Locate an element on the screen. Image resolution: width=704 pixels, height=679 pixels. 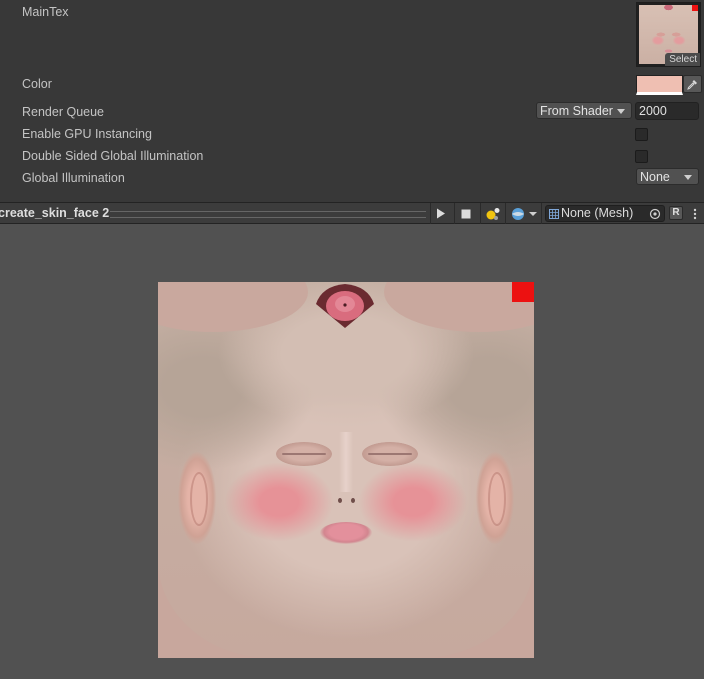
preview-mesh-field: None (Mesh) is located at coordinates (605, 213).